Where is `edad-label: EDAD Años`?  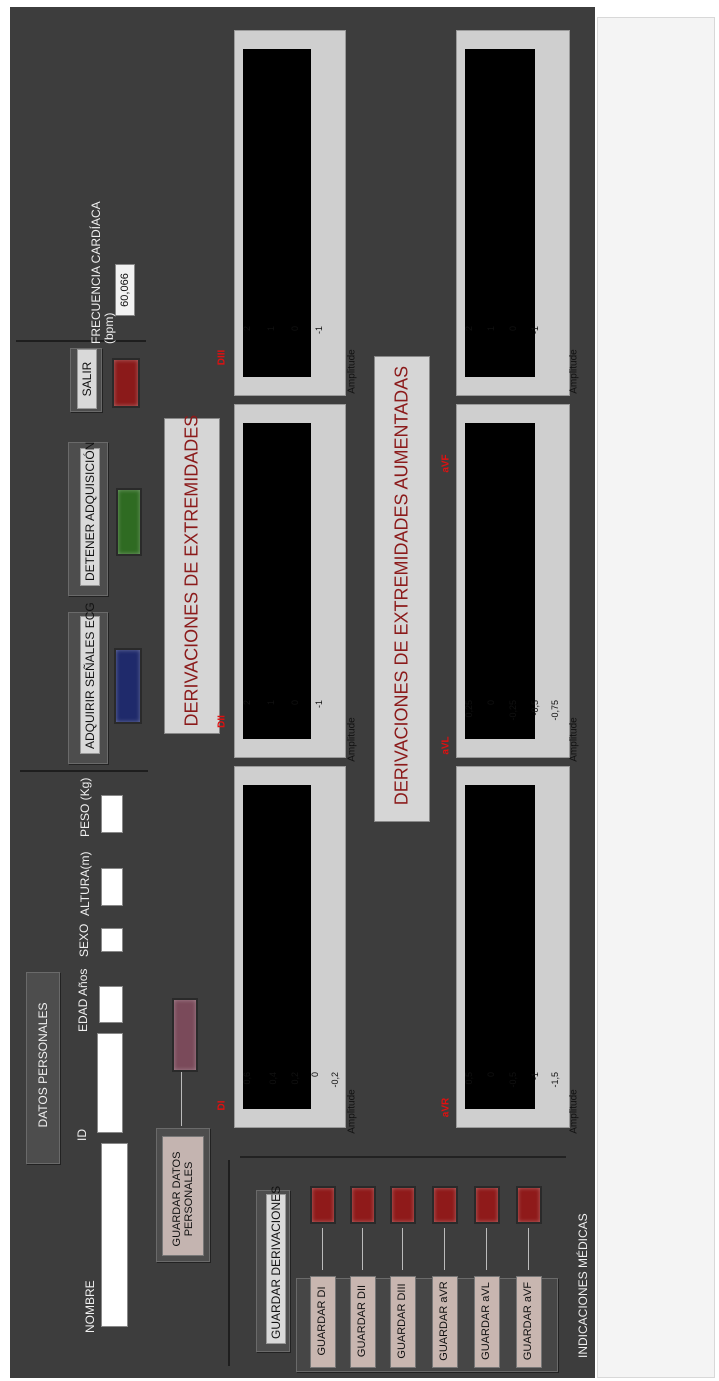
edad-label: EDAD Años is located at coordinates (83, 1000).